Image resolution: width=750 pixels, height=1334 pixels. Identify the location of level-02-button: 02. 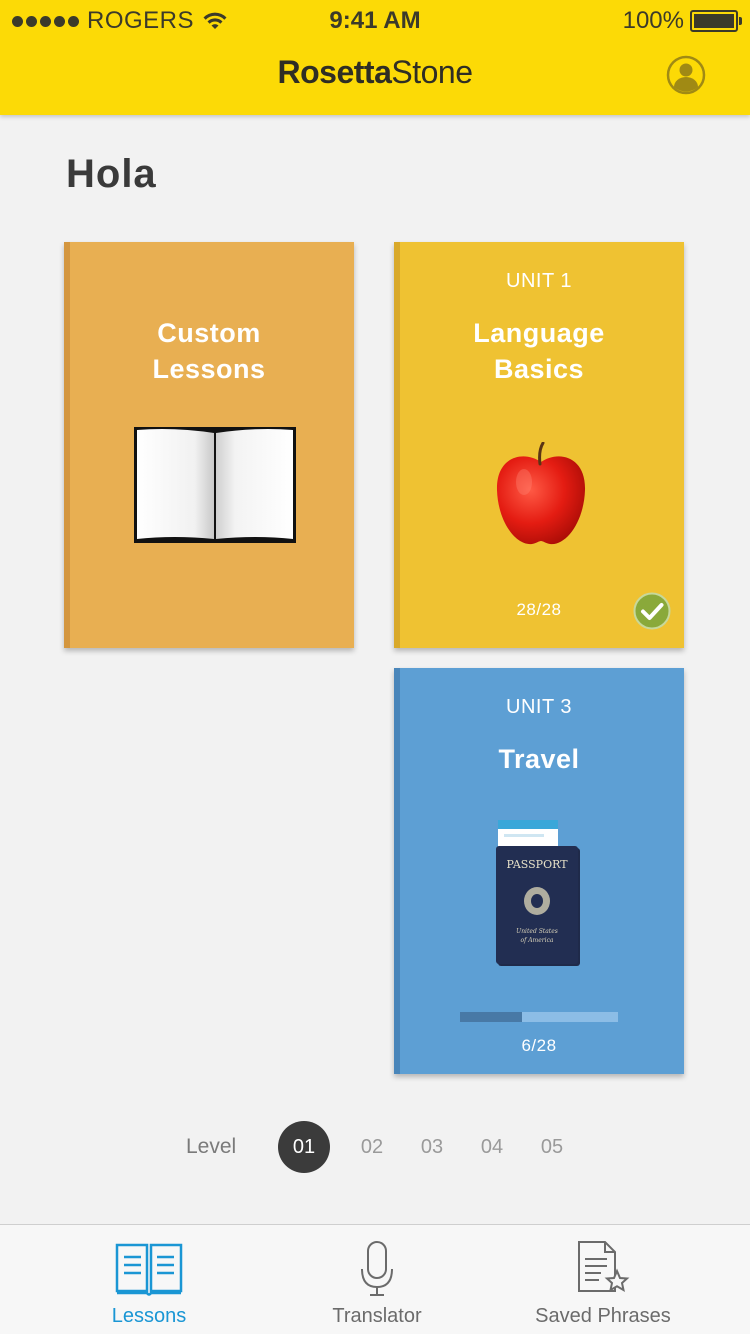
(372, 1147).